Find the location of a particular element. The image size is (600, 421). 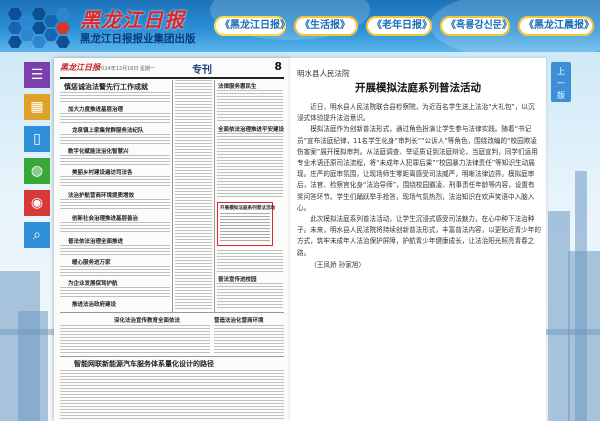

headline: 全面依法治理推进平安建设 is located at coordinates (251, 129).